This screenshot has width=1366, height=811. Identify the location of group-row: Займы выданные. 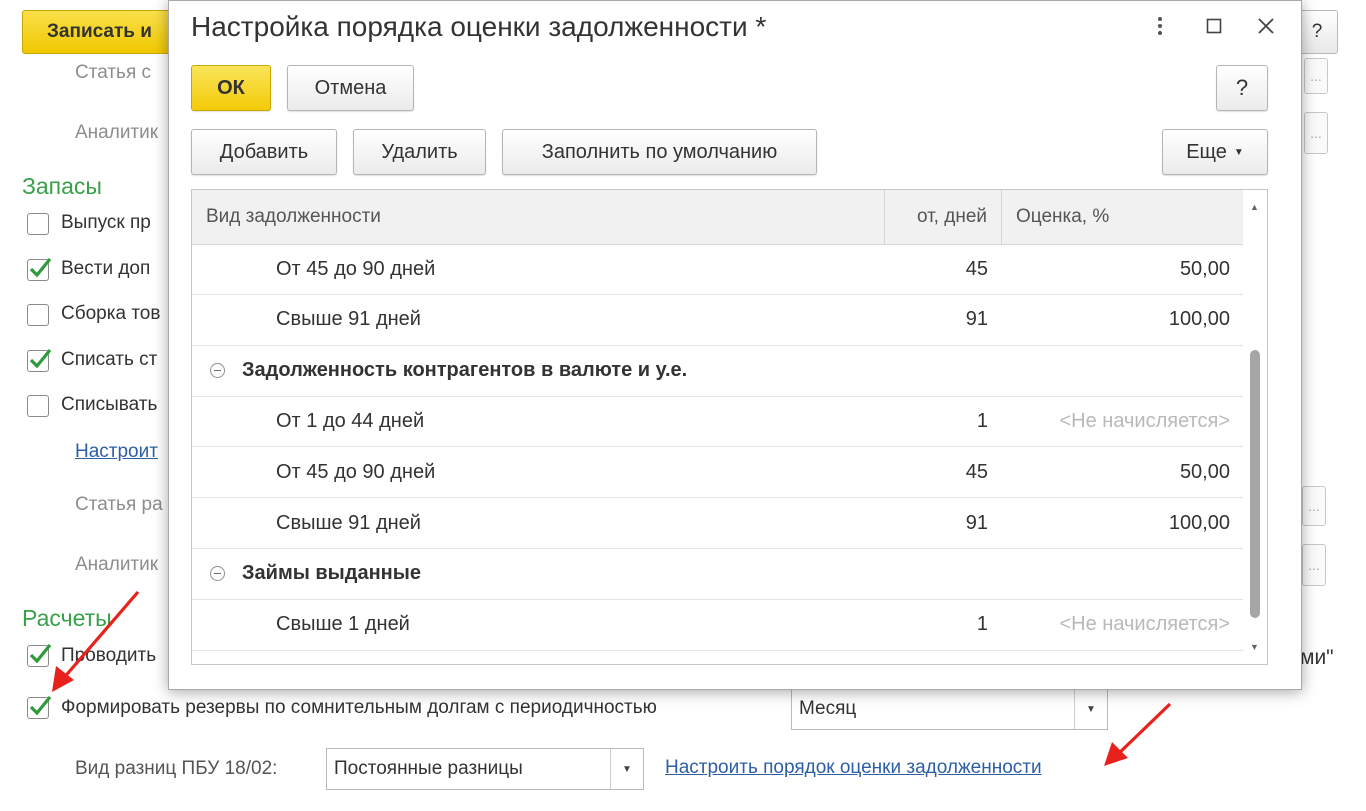
(718, 574).